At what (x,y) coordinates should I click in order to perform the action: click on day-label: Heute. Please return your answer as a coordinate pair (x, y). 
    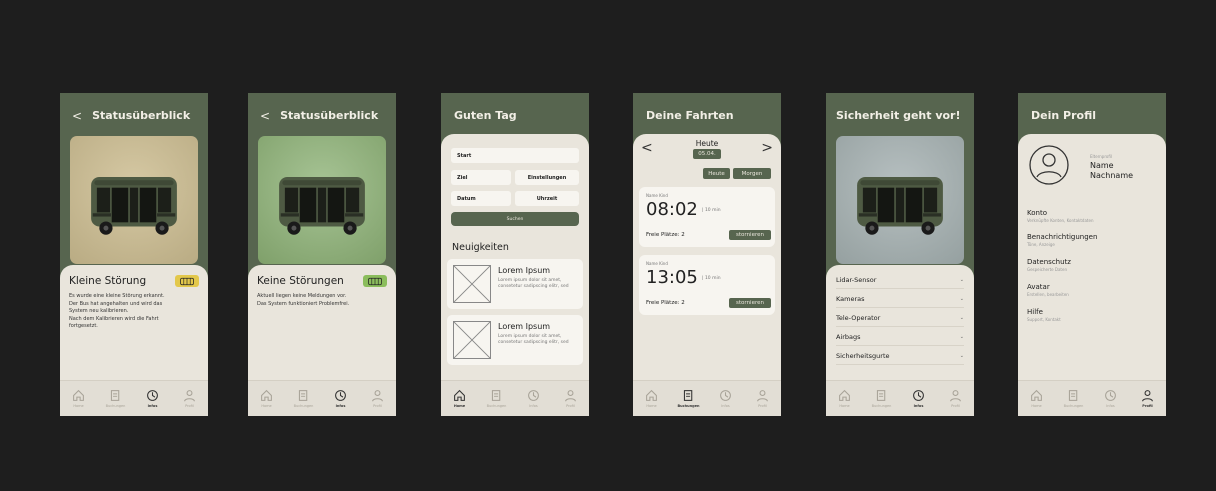
    Looking at the image, I should click on (707, 143).